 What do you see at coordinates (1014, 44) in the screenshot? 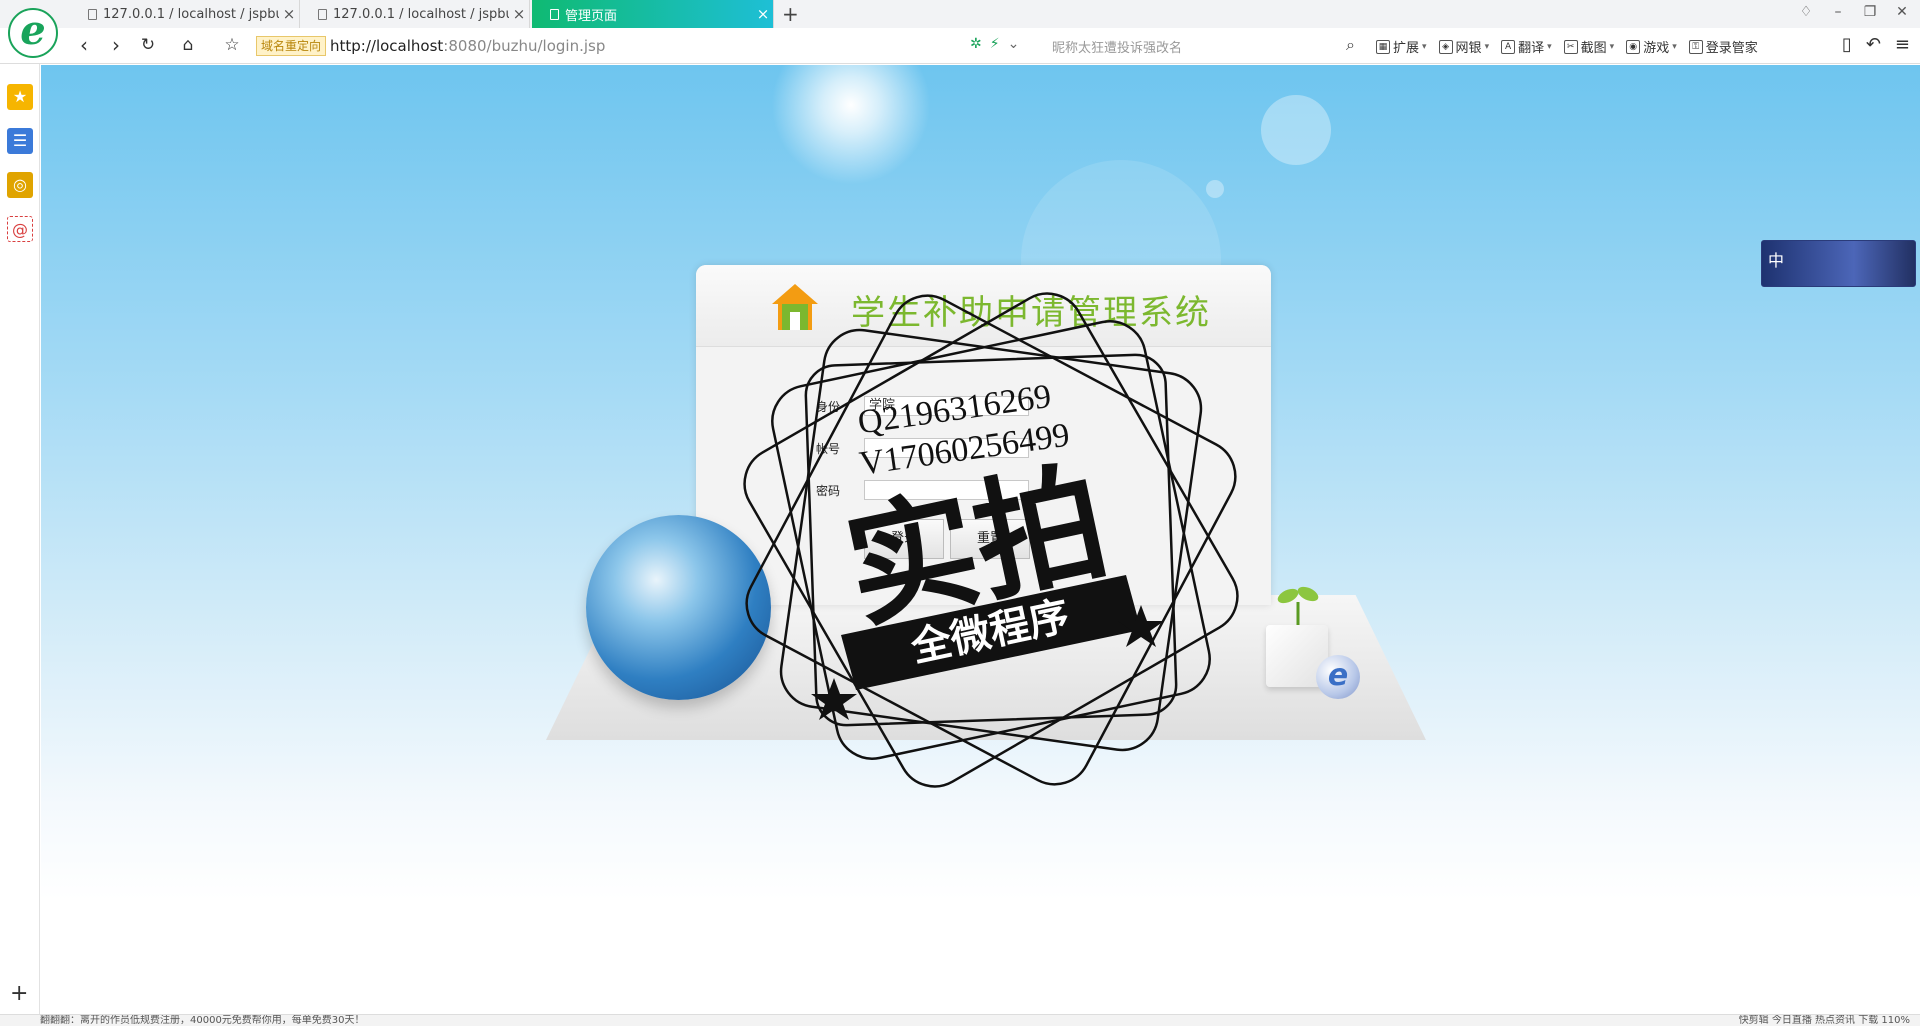
I see `chevron-down-icon: ⌄` at bounding box center [1014, 44].